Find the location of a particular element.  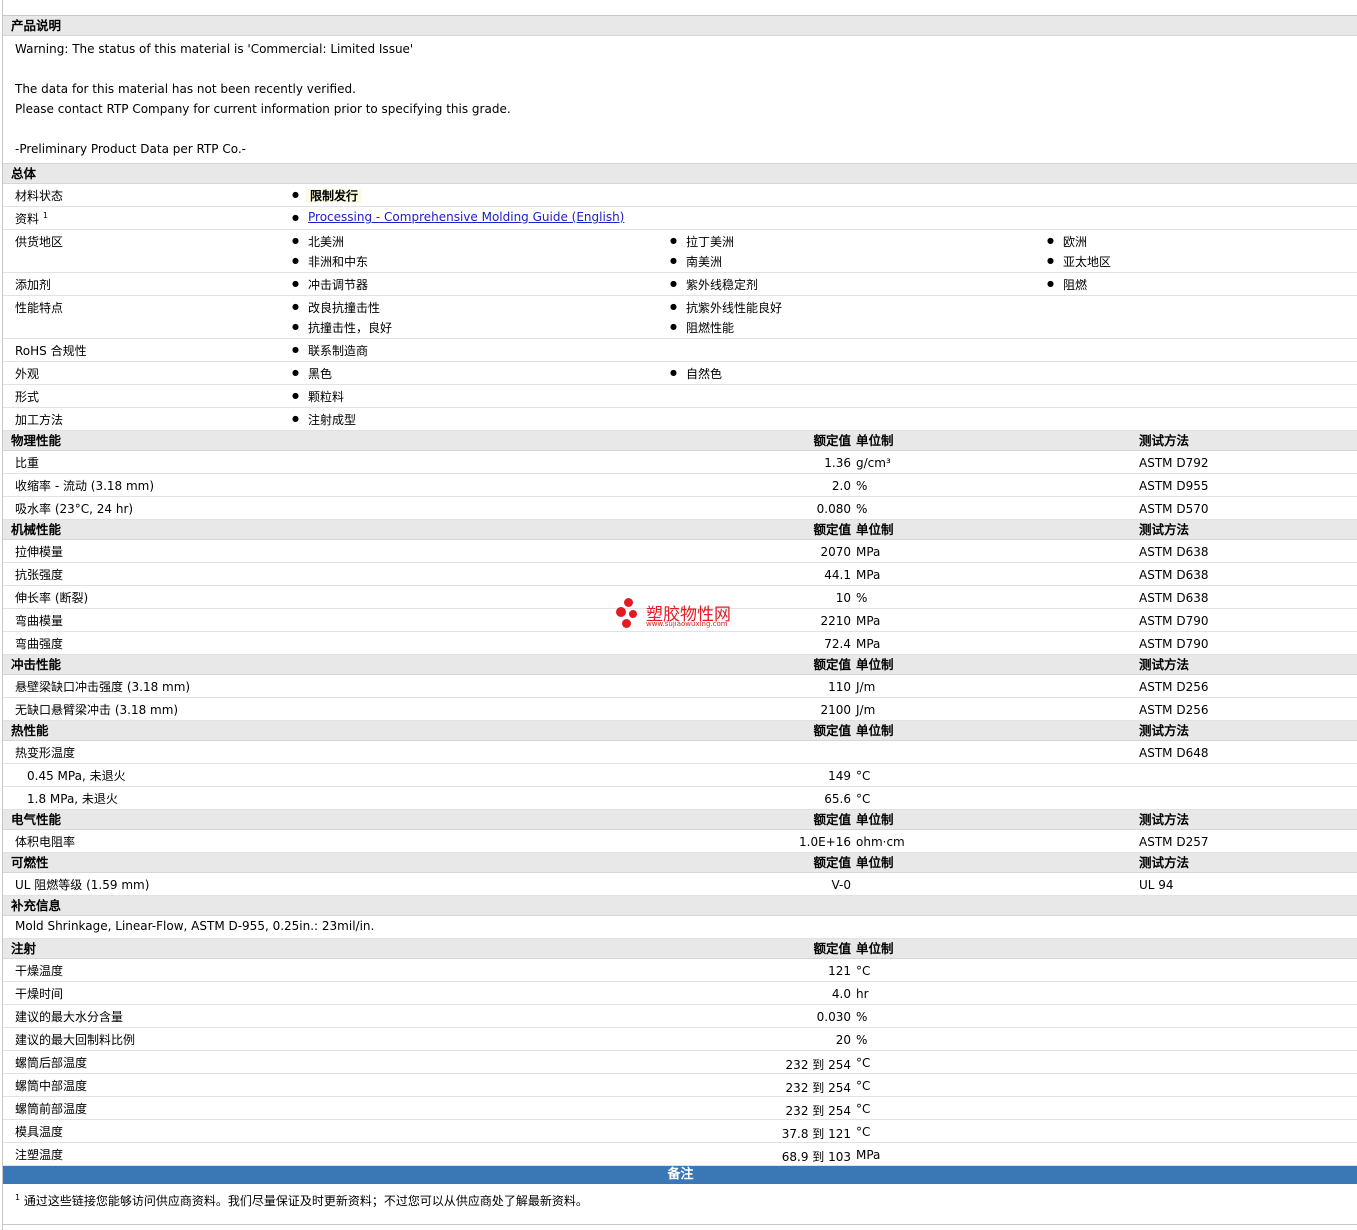

row-test-method: ASTM D648 is located at coordinates (1174, 753).